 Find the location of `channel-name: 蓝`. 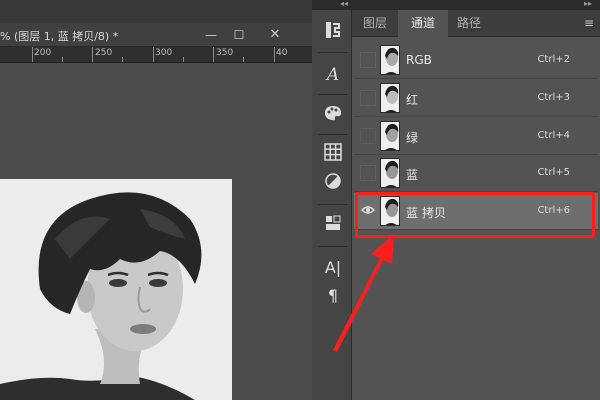

channel-name: 蓝 is located at coordinates (412, 175).